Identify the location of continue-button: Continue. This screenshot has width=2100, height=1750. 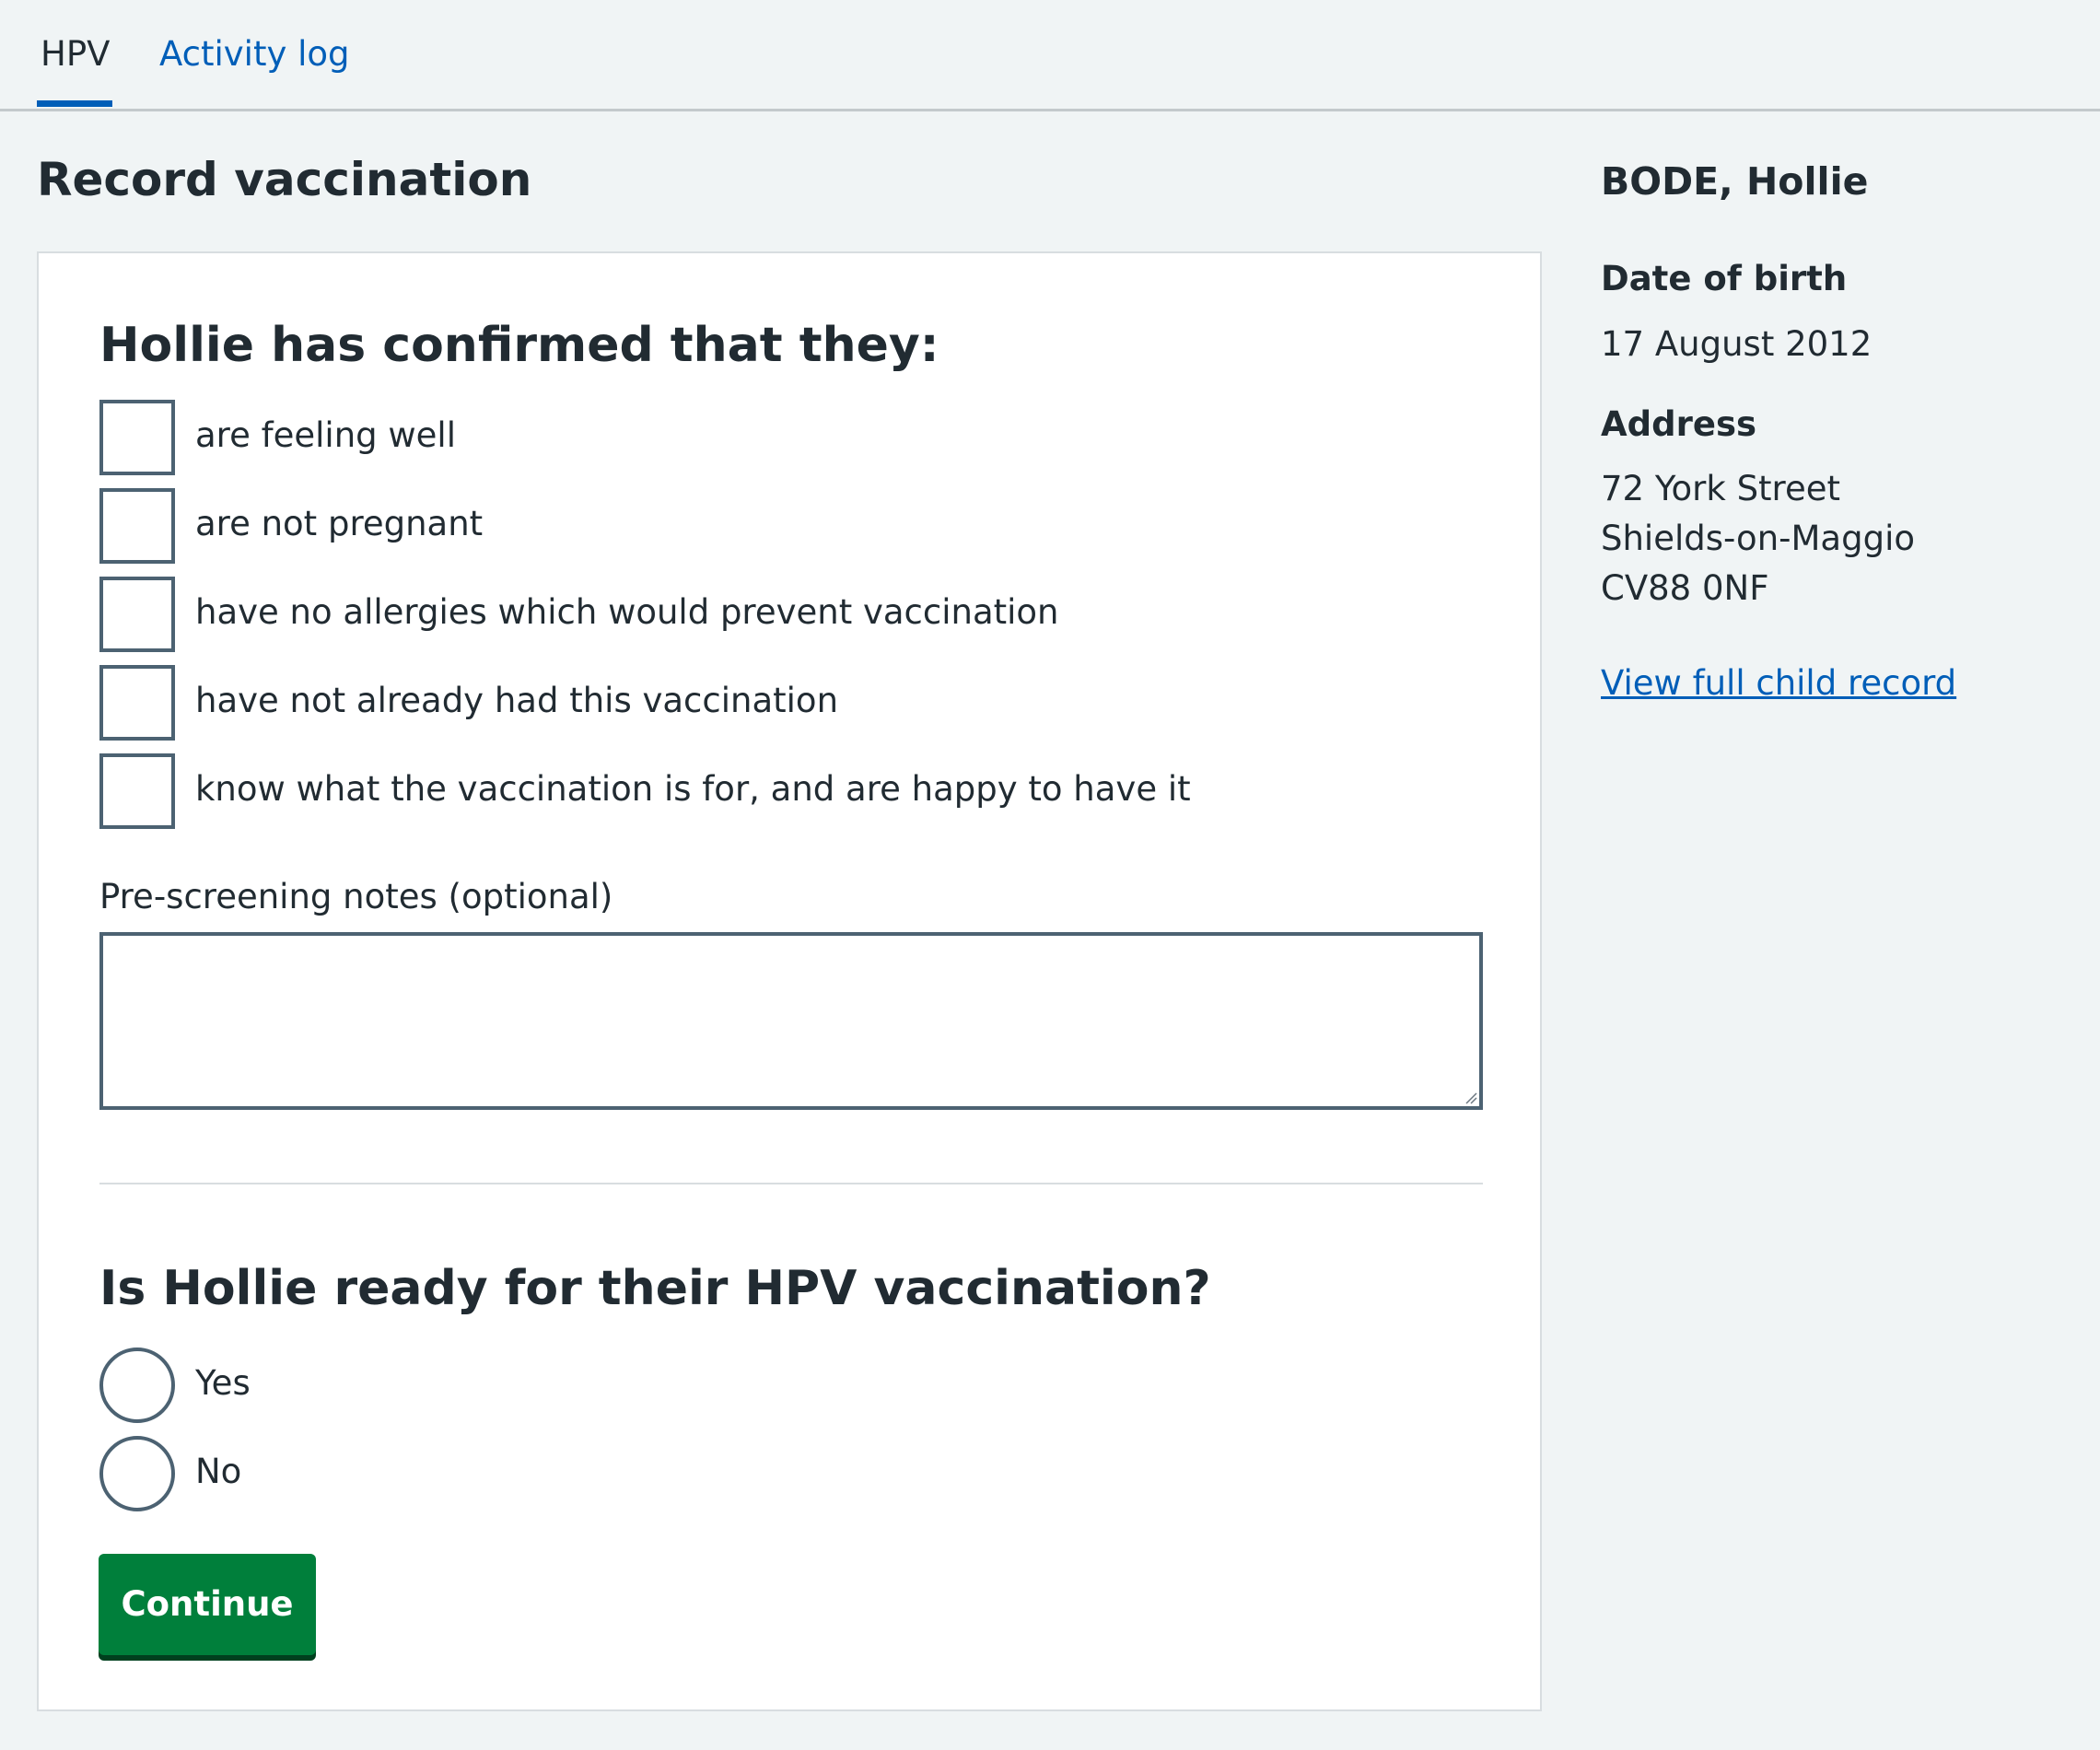
(207, 1604).